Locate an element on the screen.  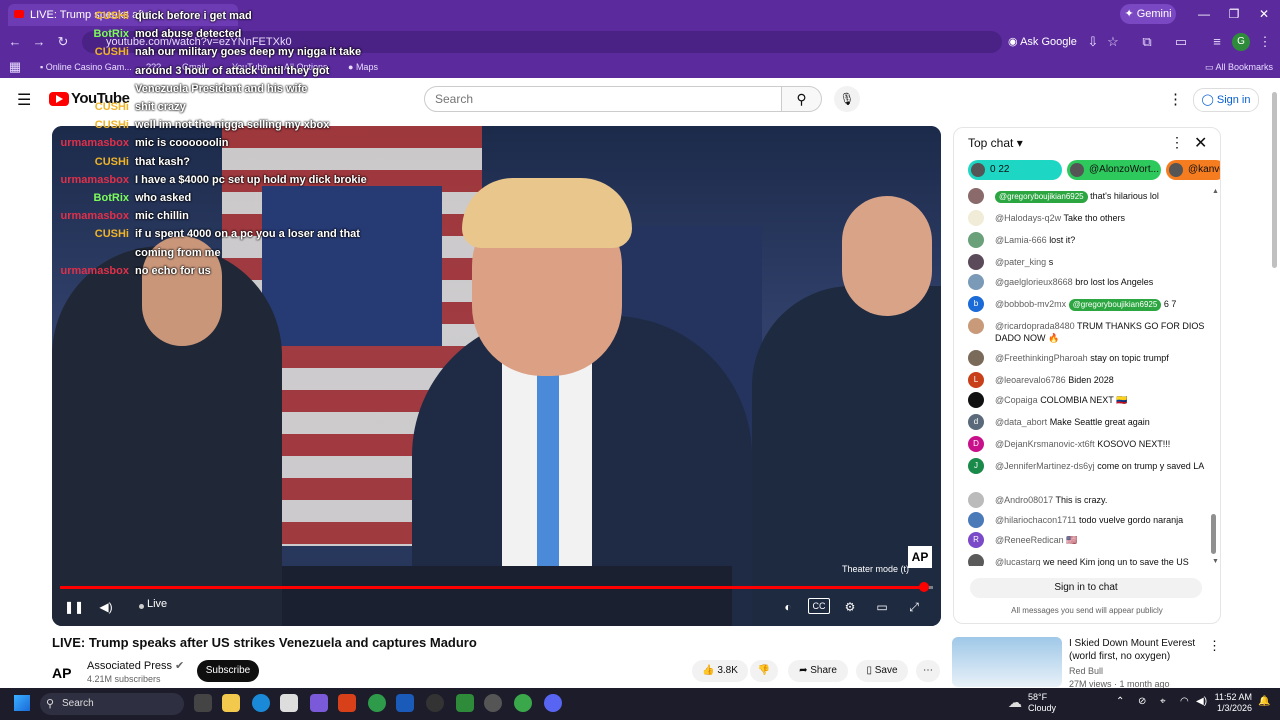
chat-author: @Andro08017 is located at coordinates (1024, 500).